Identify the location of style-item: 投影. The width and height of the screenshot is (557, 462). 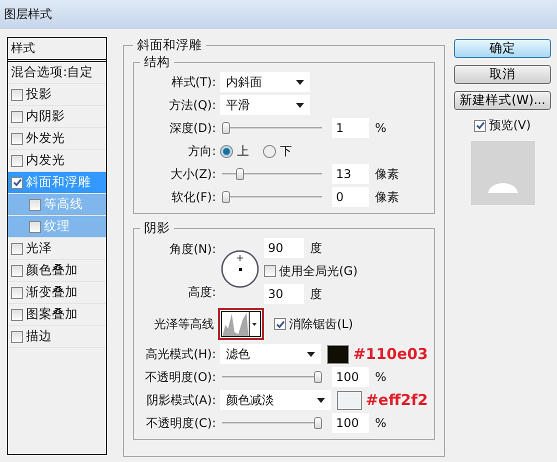
(57, 95).